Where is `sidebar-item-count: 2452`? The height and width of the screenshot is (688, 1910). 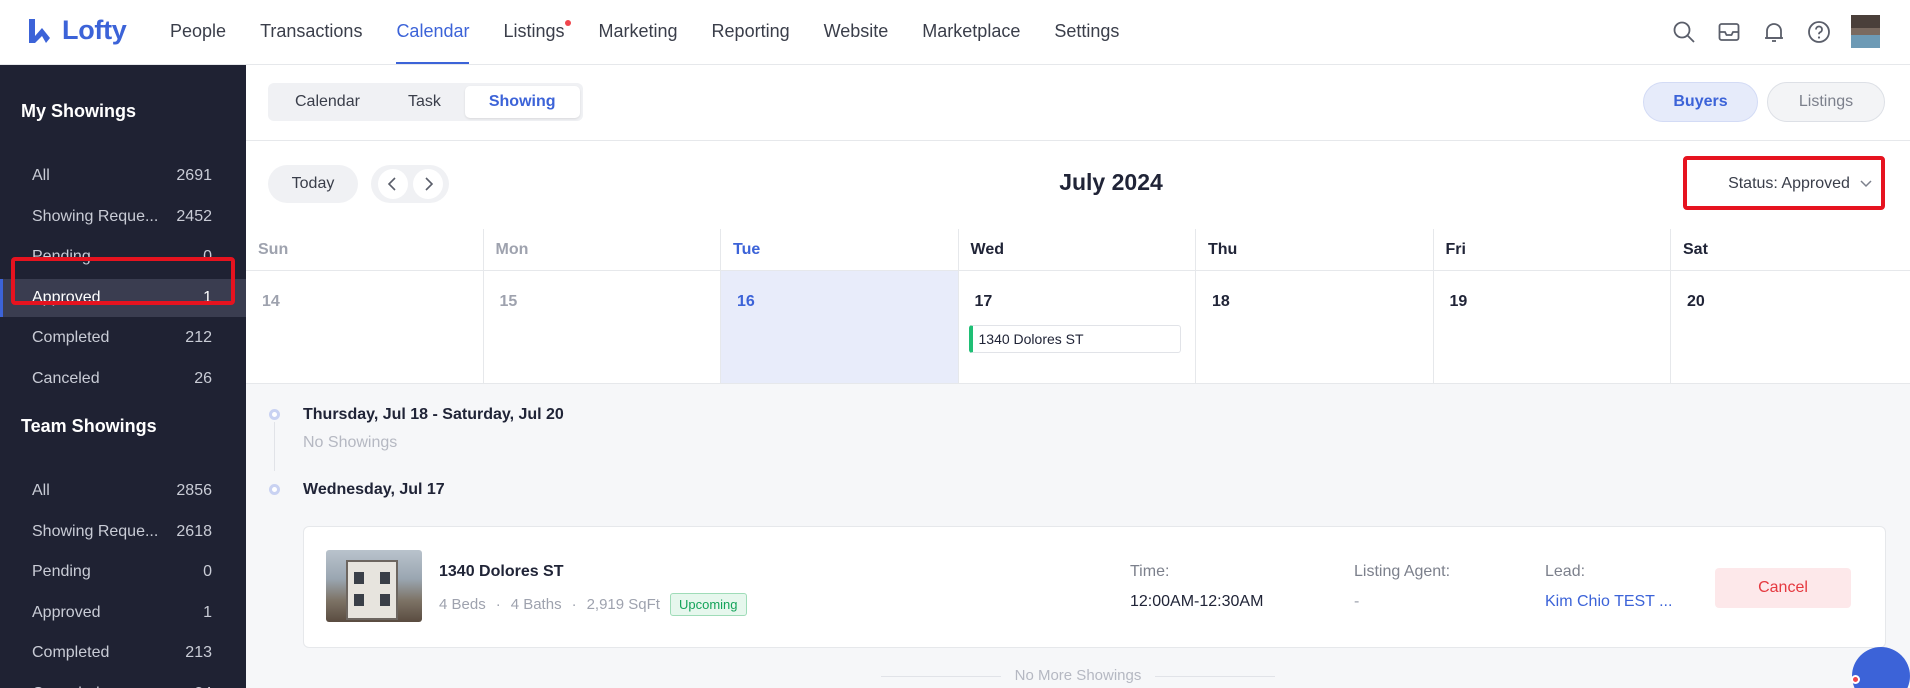
sidebar-item-count: 2452 is located at coordinates (194, 216).